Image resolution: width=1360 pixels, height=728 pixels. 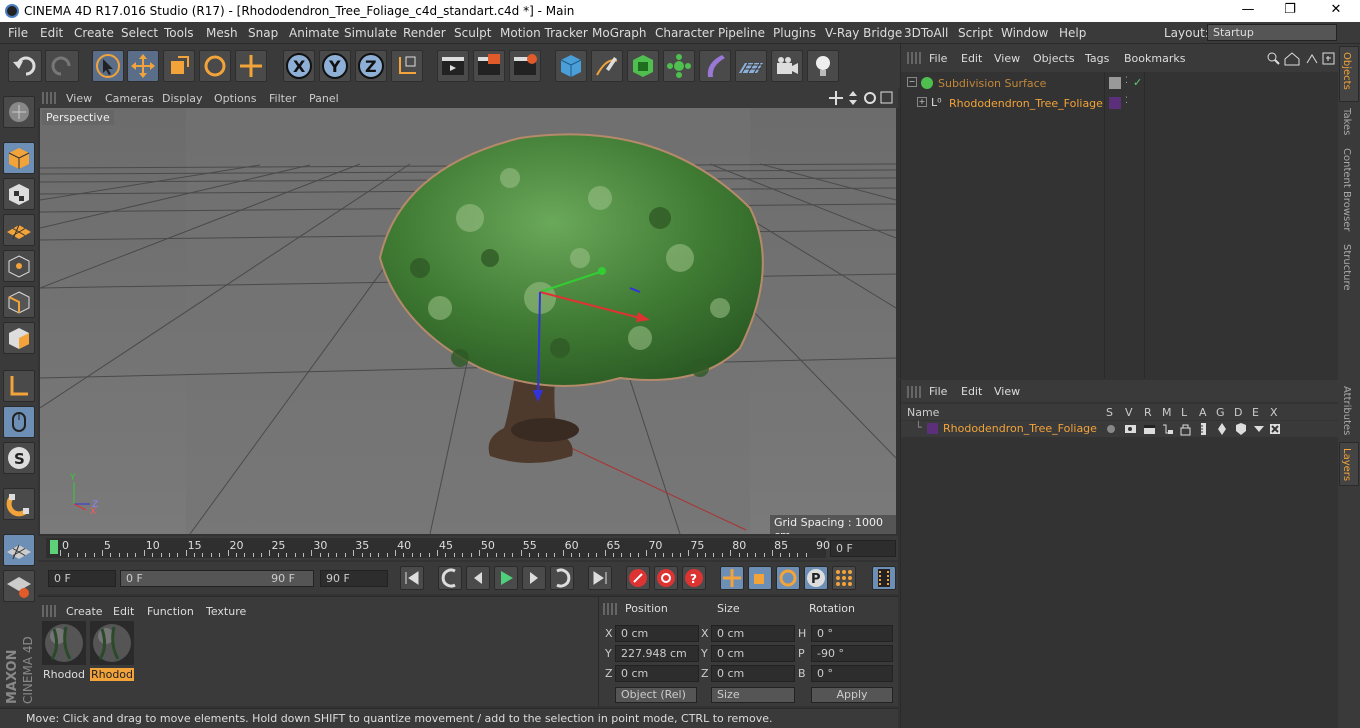 What do you see at coordinates (657, 633) in the screenshot?
I see `pos-x-field: 0 cm` at bounding box center [657, 633].